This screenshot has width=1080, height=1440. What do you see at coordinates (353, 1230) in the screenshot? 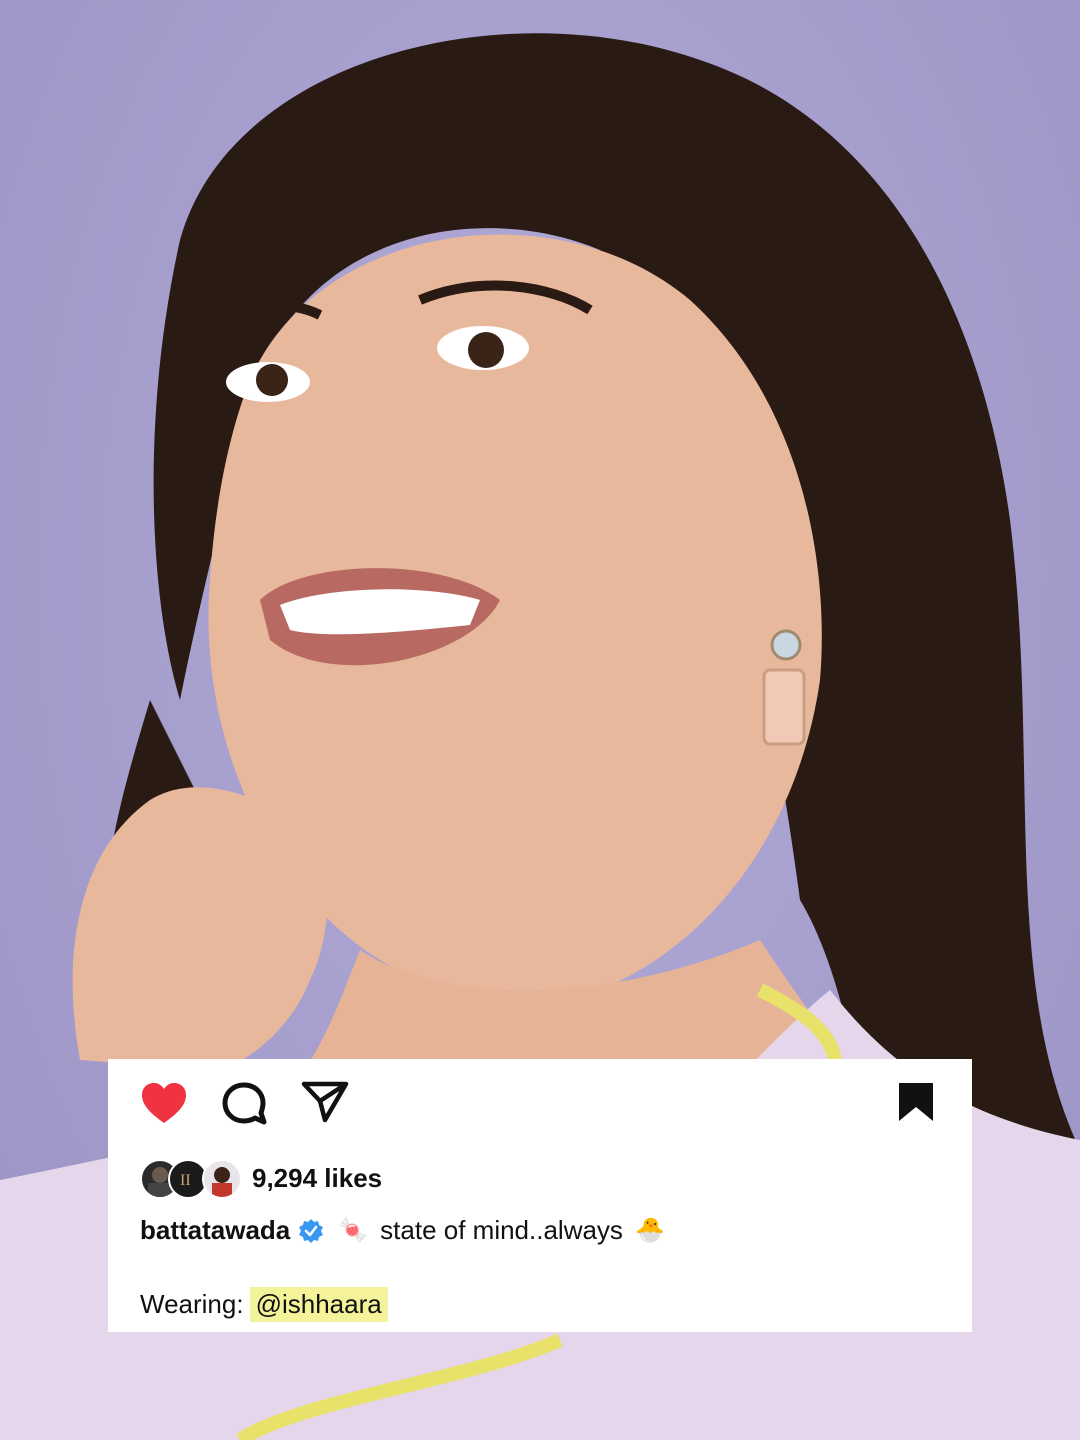
I see `candy-emoji: 🍬` at bounding box center [353, 1230].